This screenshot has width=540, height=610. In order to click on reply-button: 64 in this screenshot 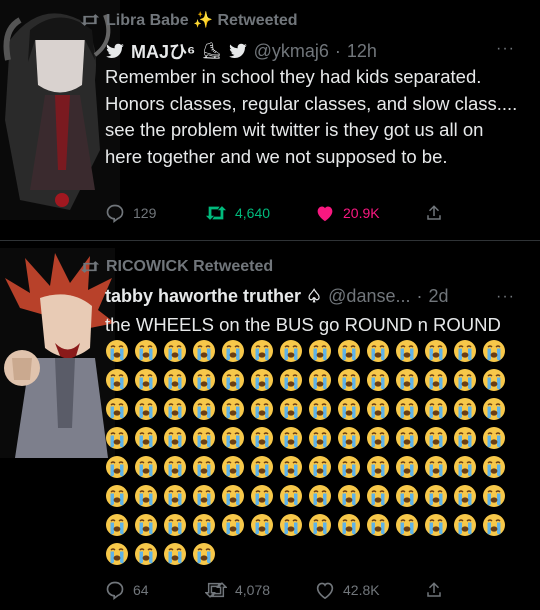, I will do `click(155, 590)`.